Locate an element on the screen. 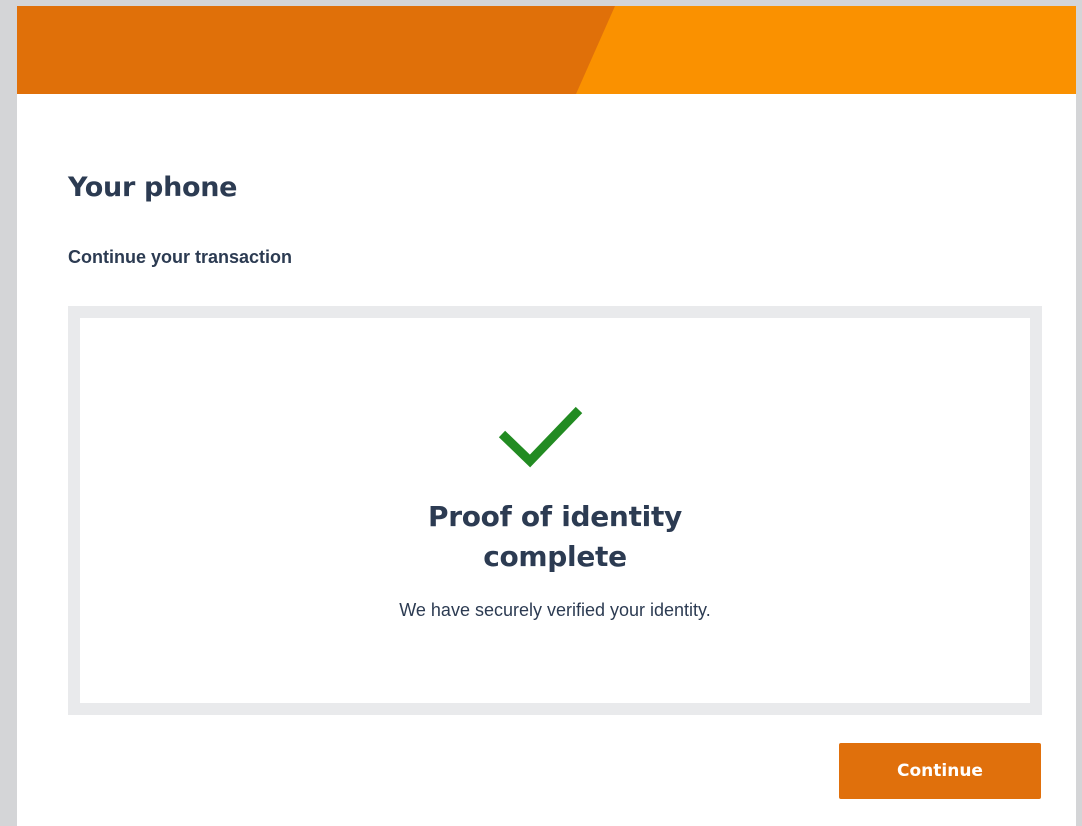  status-title-line-1: Proof of identity is located at coordinates (555, 516).